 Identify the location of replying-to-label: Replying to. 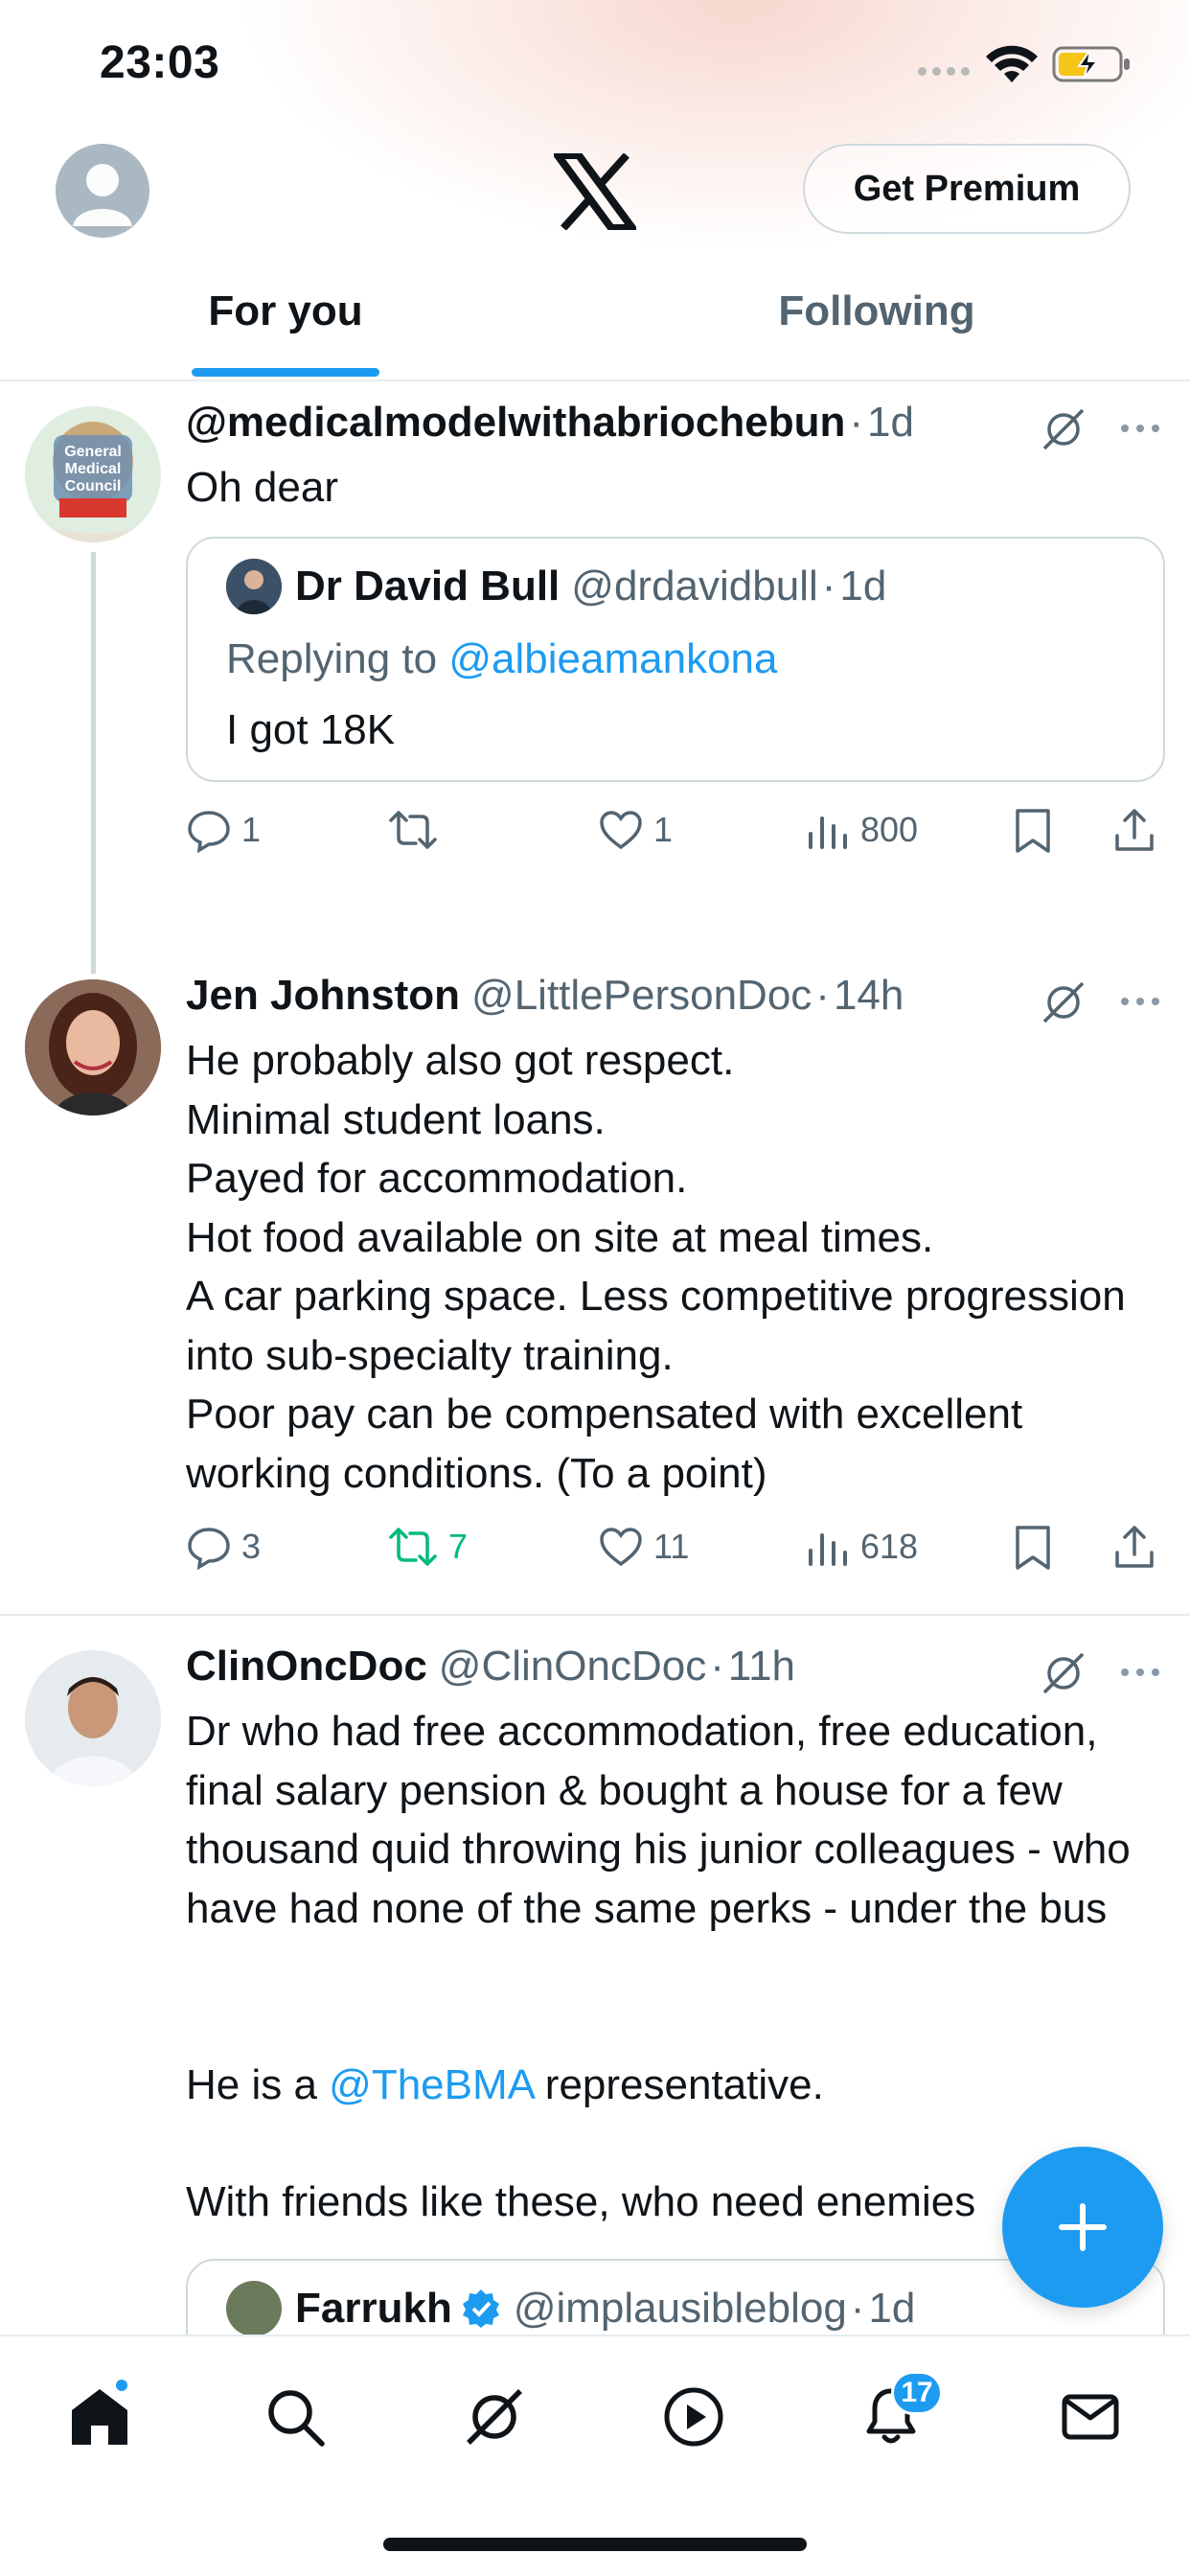
(332, 658).